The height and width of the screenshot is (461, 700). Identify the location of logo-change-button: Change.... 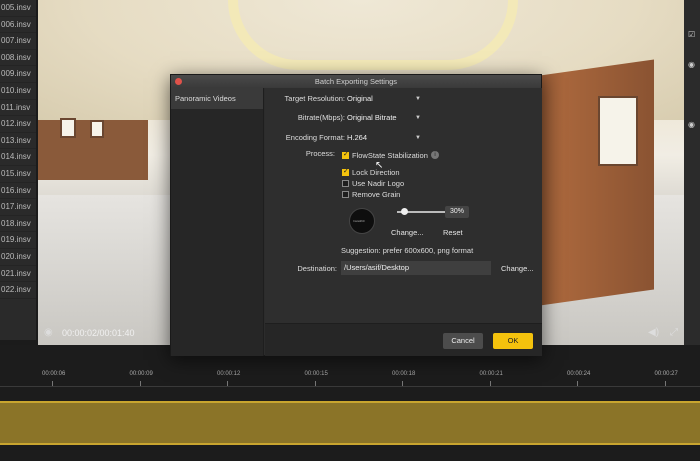
(407, 232).